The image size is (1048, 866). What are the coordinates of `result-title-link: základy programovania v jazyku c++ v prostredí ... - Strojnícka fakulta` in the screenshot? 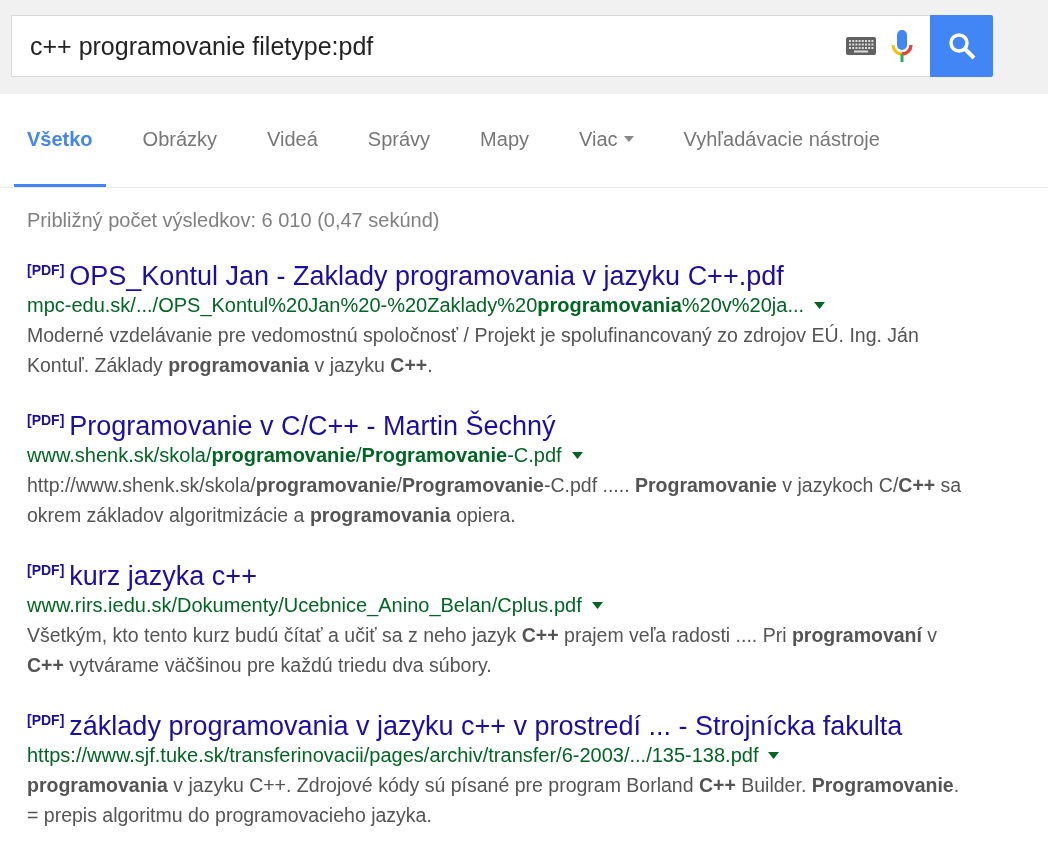 It's located at (486, 726).